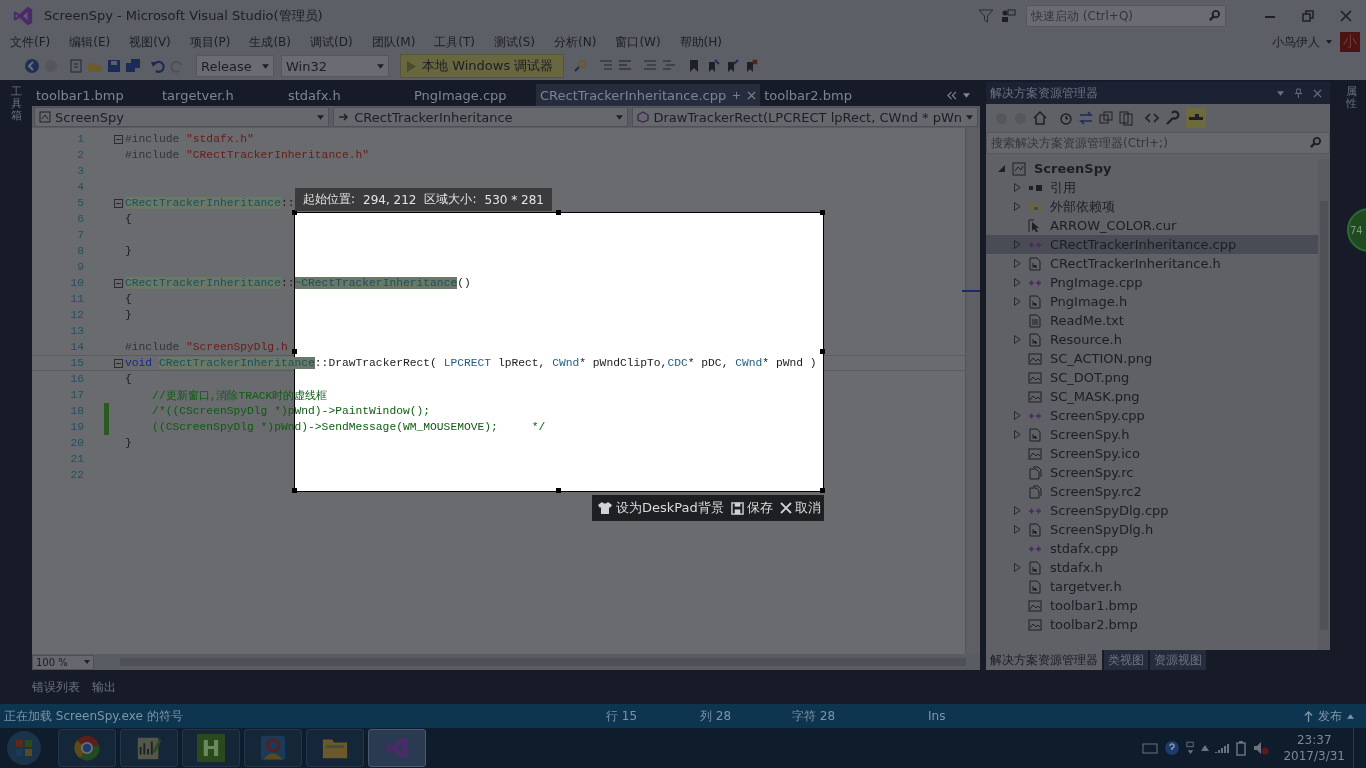 The width and height of the screenshot is (1366, 768). Describe the element at coordinates (1205, 748) in the screenshot. I see `show-hidden-icons-icon` at that location.